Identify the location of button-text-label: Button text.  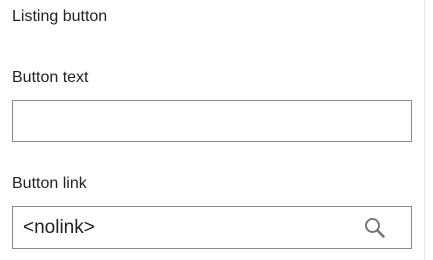
(50, 77).